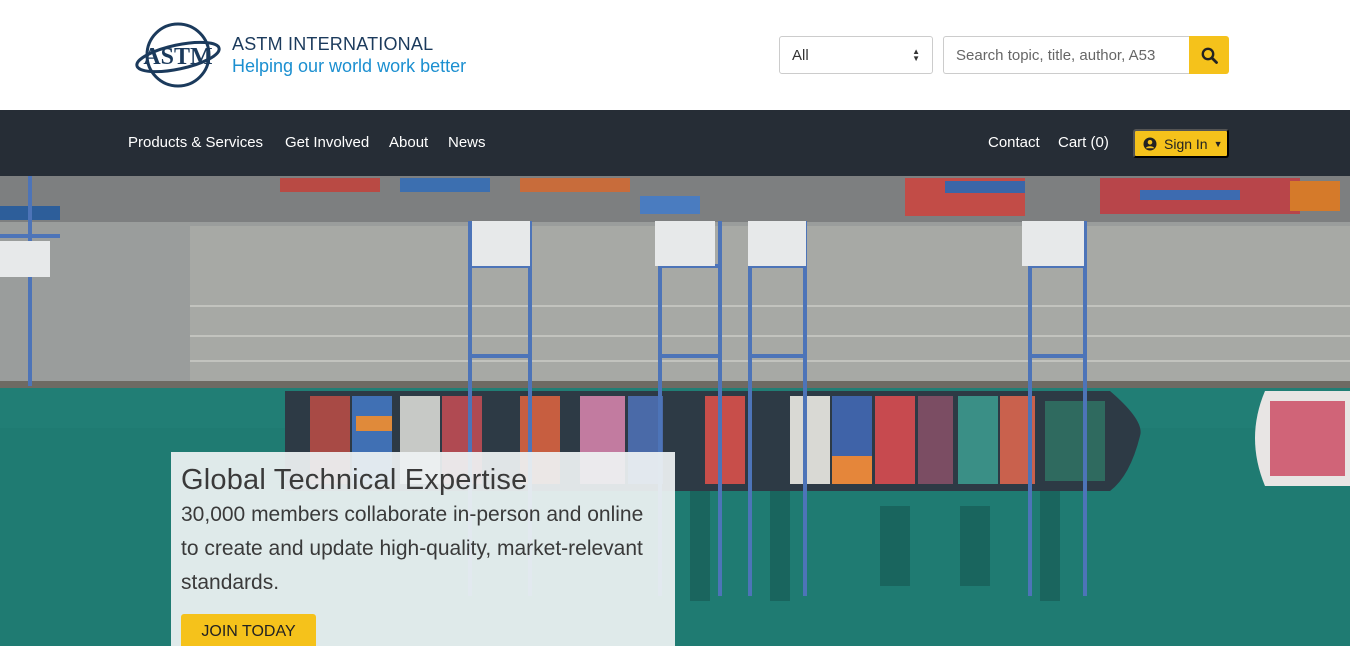 Image resolution: width=1350 pixels, height=648 pixels. Describe the element at coordinates (248, 630) in the screenshot. I see `join-today-button: JOIN TODAY` at that location.